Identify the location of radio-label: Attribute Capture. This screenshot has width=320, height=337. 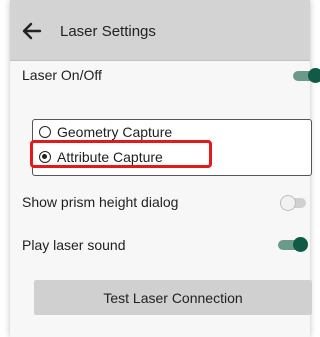
(110, 157).